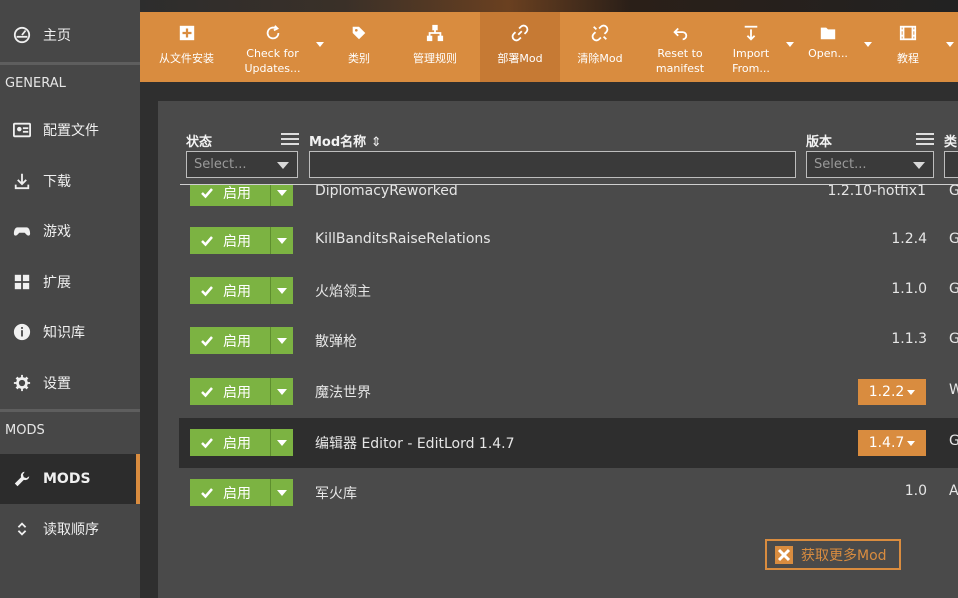 Image resolution: width=958 pixels, height=598 pixels. What do you see at coordinates (57, 283) in the screenshot?
I see `sidebar-item-label: 扩展` at bounding box center [57, 283].